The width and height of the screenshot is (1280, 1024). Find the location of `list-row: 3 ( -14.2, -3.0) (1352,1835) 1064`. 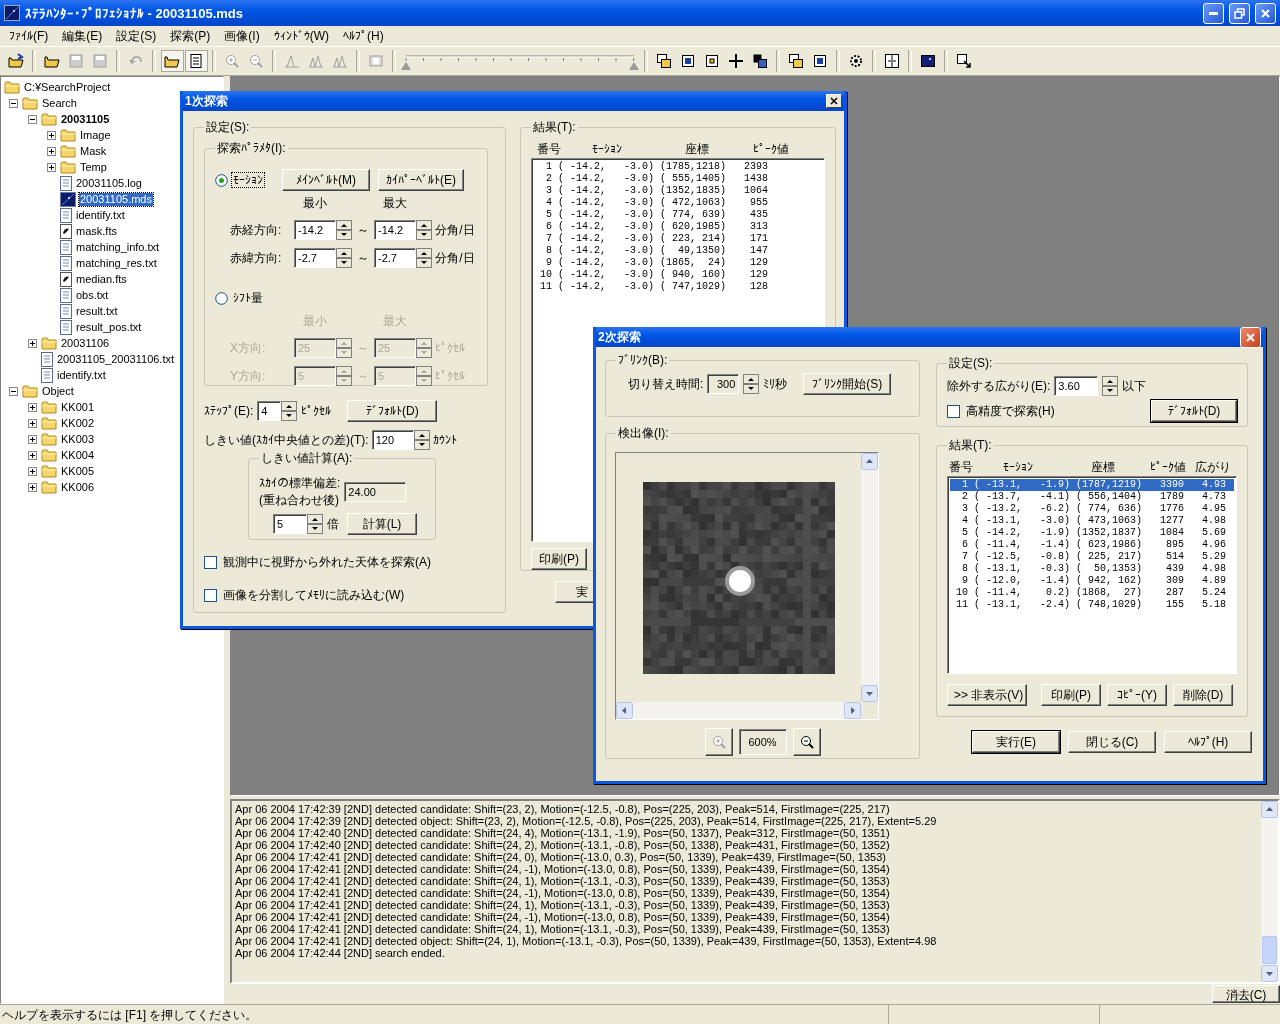

list-row: 3 ( -14.2, -3.0) (1352,1835) 1064 is located at coordinates (678, 191).